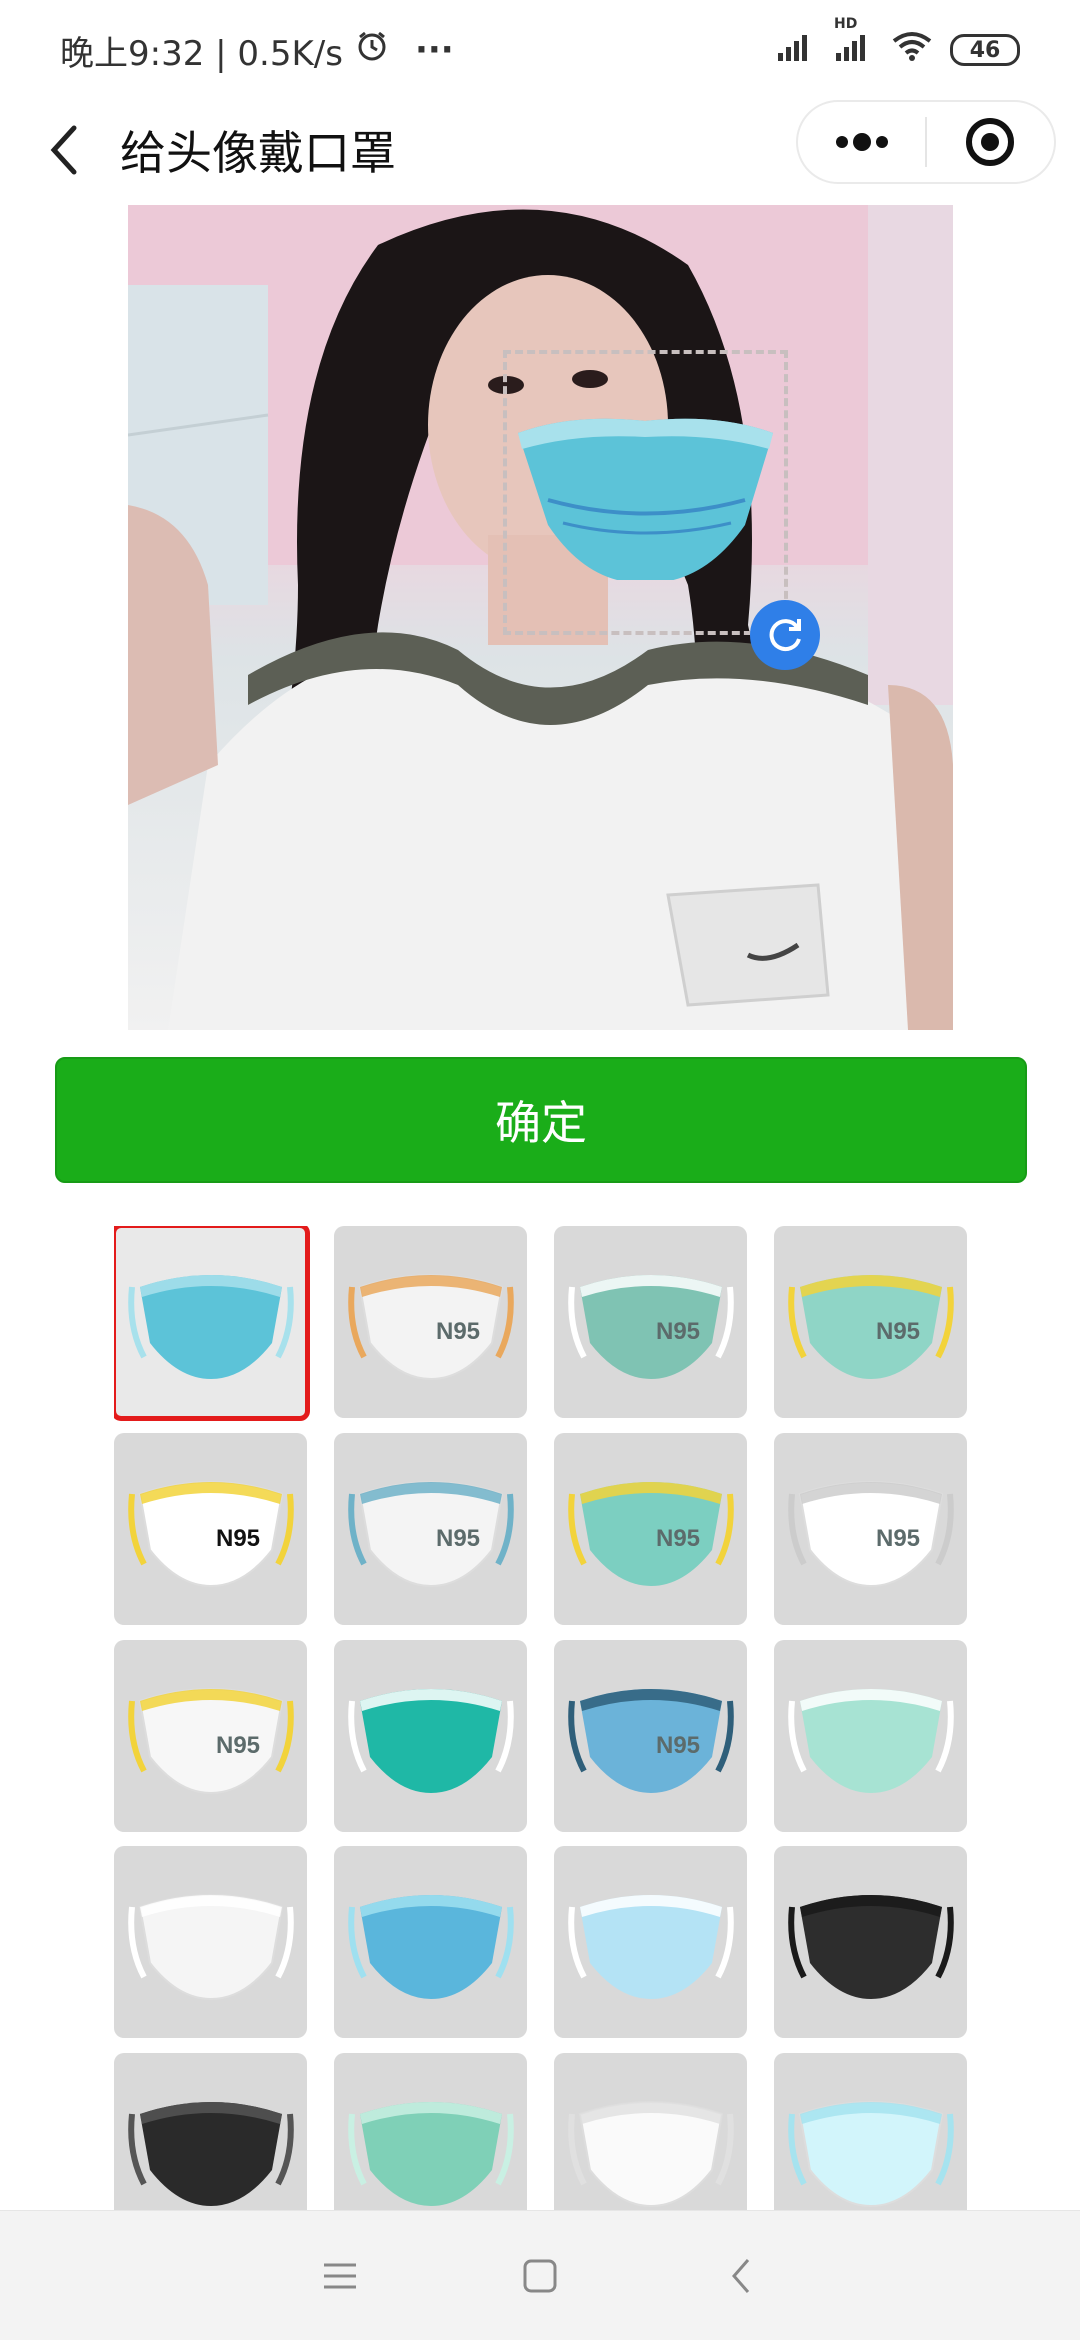  I want to click on mask-option-n95-blue-crumpled: N95, so click(650, 1736).